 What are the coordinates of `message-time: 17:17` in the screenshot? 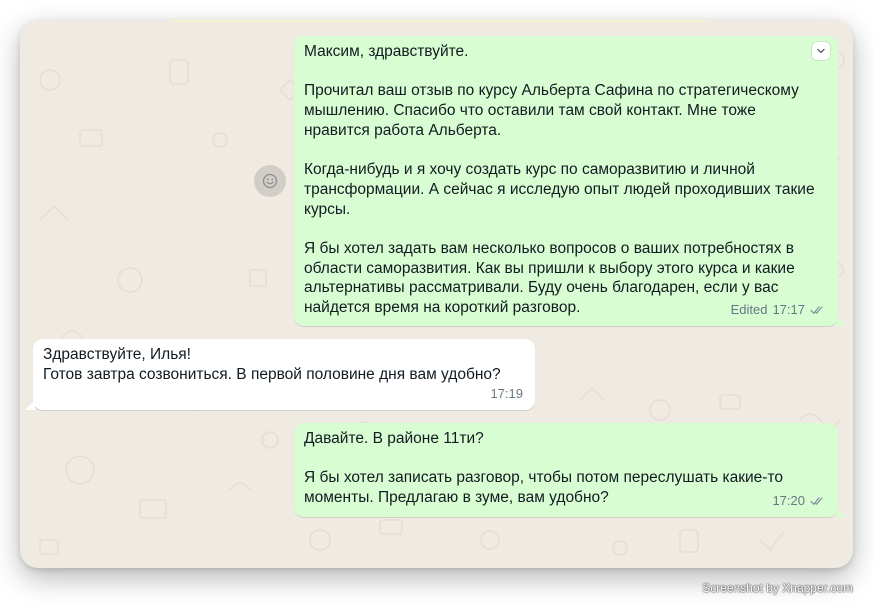 It's located at (788, 310).